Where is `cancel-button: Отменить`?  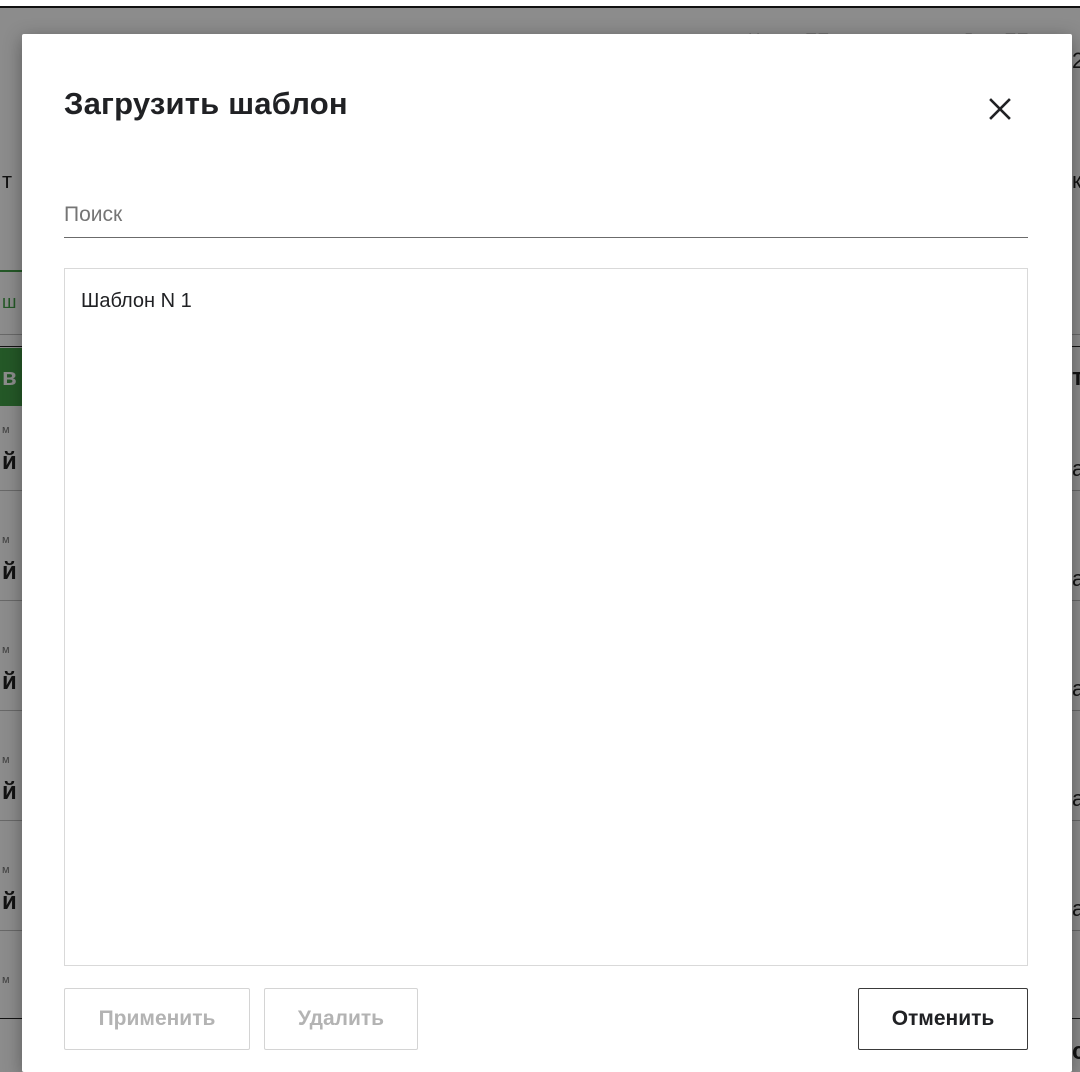
cancel-button: Отменить is located at coordinates (943, 1019).